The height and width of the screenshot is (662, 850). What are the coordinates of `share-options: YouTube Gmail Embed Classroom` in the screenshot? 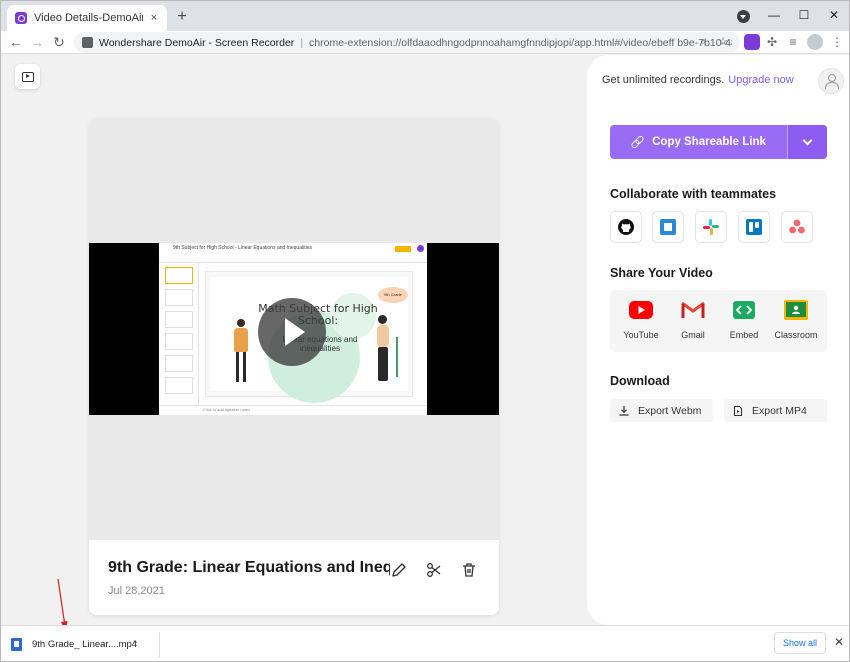 It's located at (718, 321).